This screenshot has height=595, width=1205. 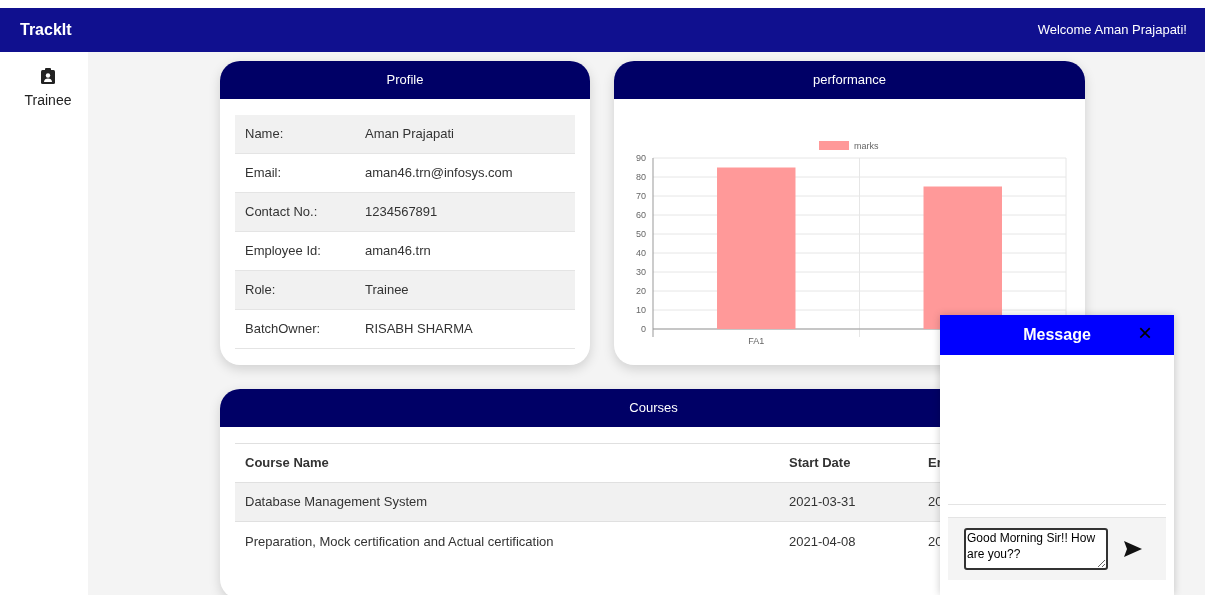 What do you see at coordinates (405, 80) in the screenshot?
I see `card-title: Profile` at bounding box center [405, 80].